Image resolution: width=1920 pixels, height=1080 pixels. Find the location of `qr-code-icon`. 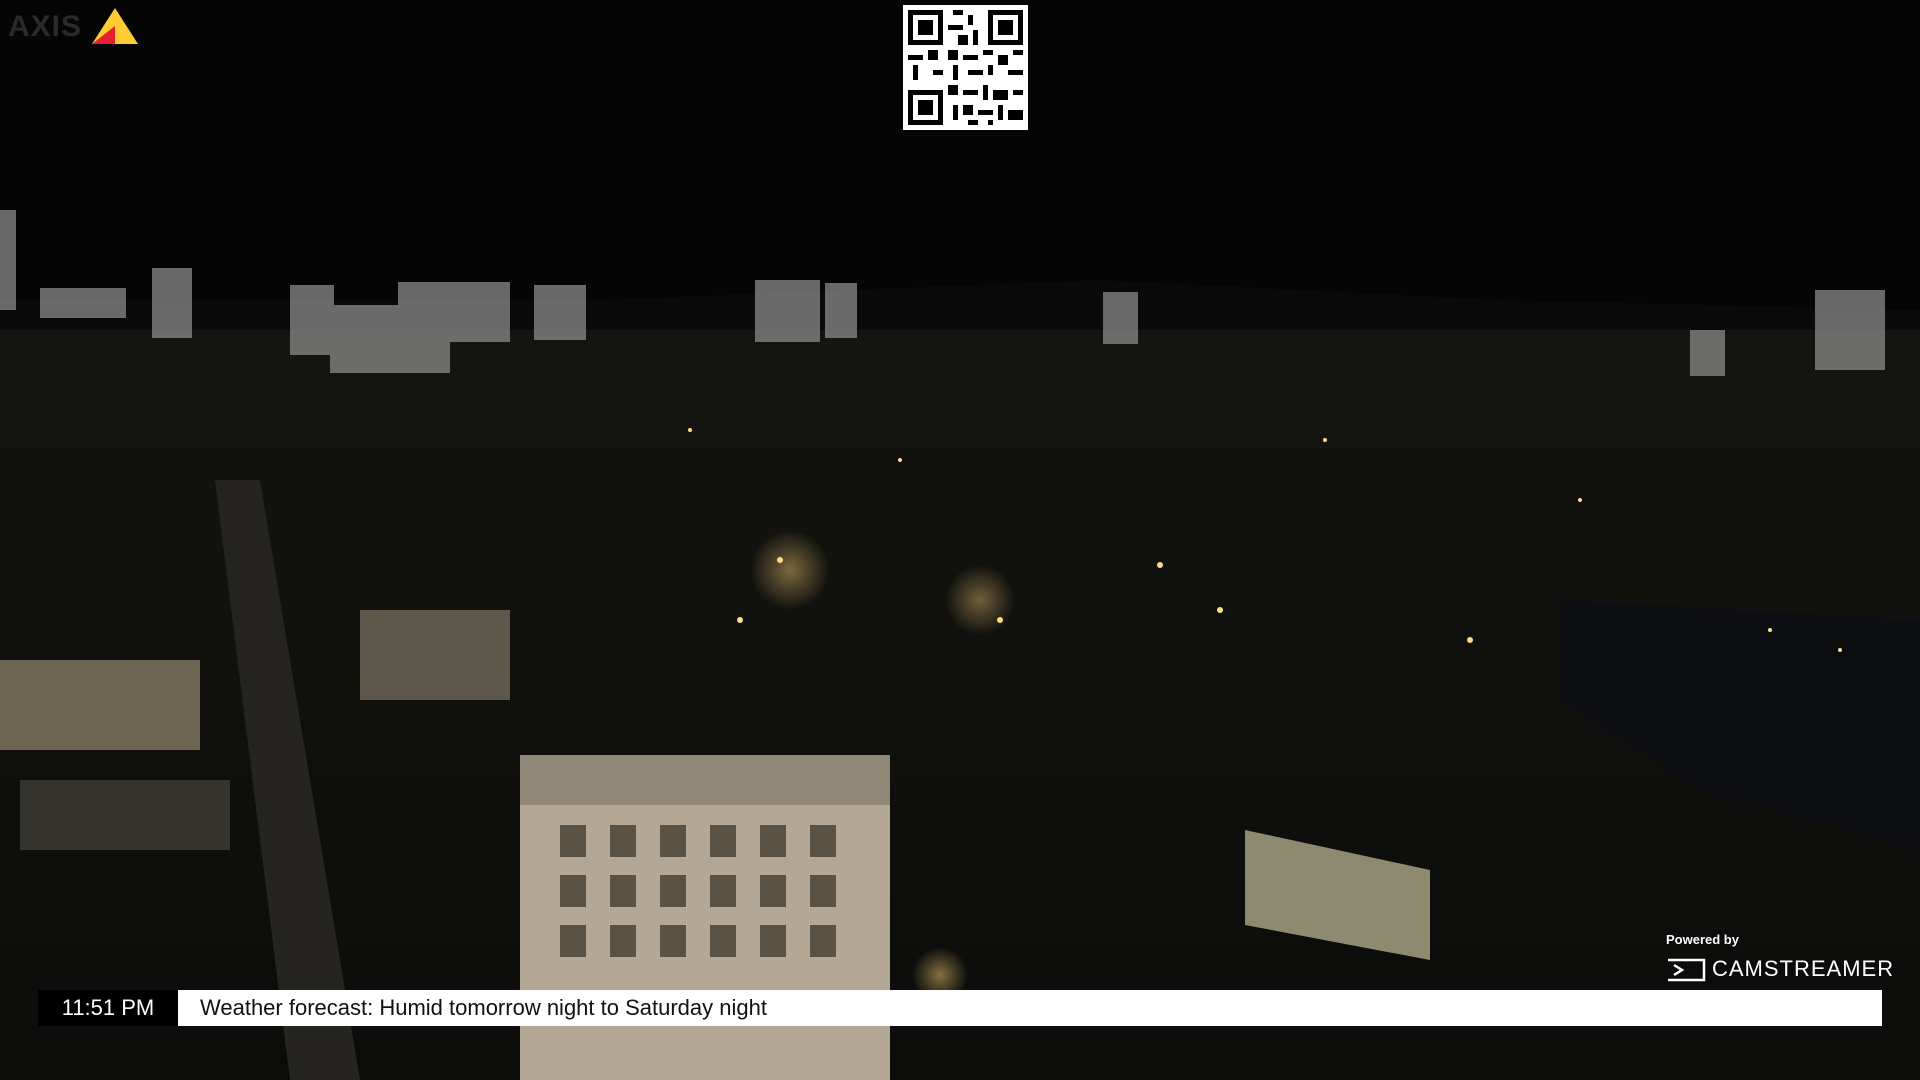

qr-code-icon is located at coordinates (965, 67).